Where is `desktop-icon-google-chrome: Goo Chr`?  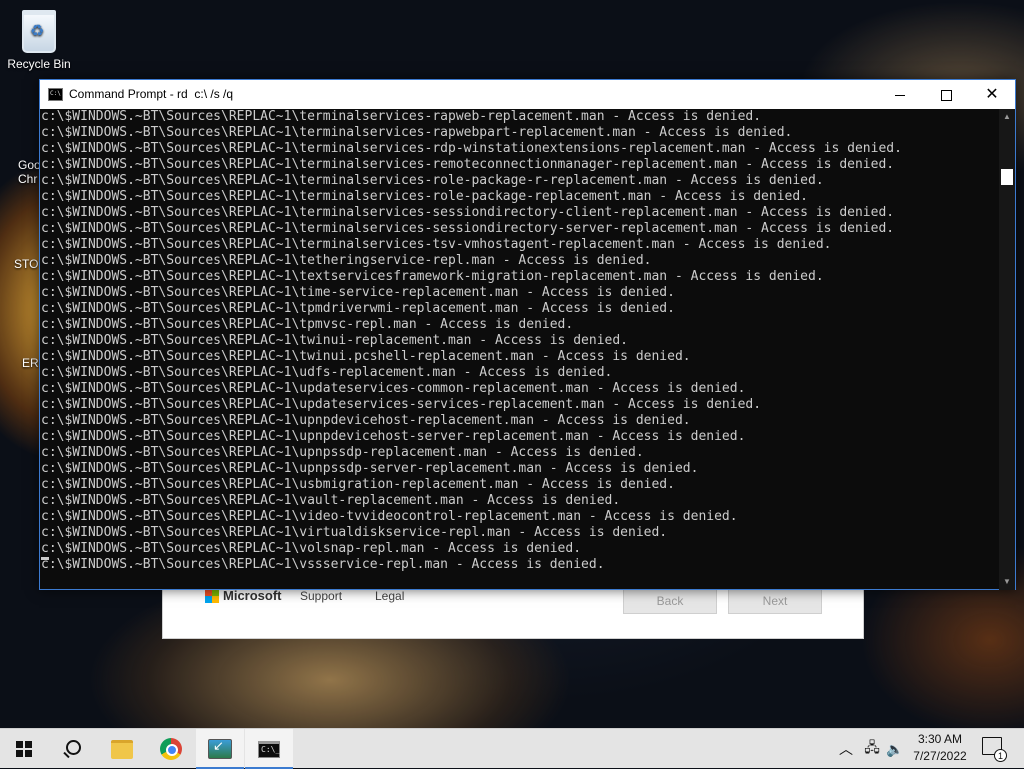
desktop-icon-google-chrome: Goo Chr is located at coordinates (29, 172).